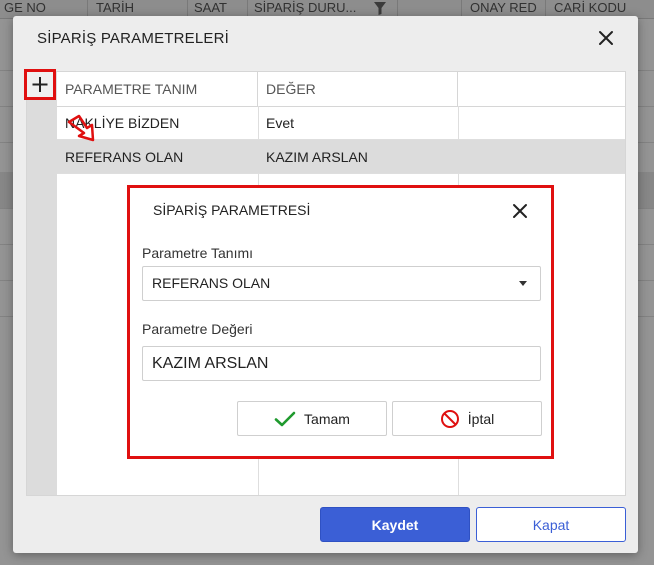 The image size is (654, 565). I want to click on dialog-title: SİPARİŞ PARAMETRELERİ, so click(133, 38).